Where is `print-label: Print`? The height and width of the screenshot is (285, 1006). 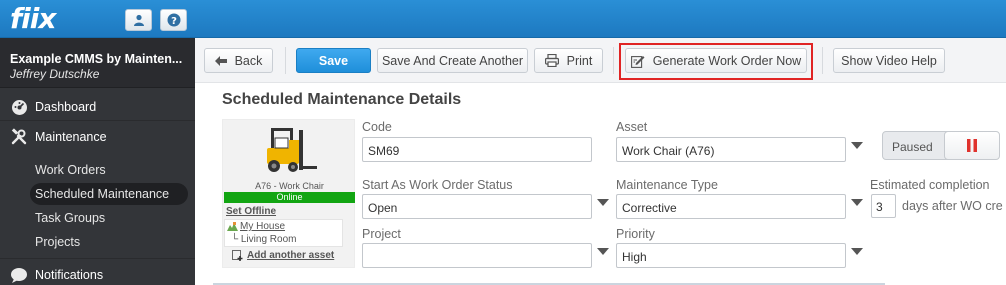 print-label: Print is located at coordinates (579, 60).